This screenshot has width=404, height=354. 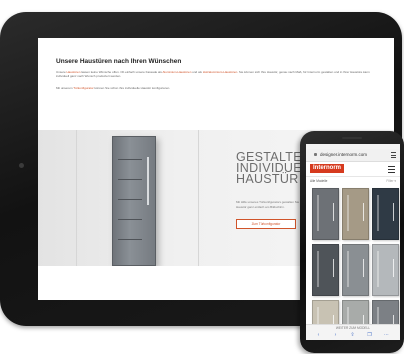 What do you see at coordinates (369, 335) in the screenshot?
I see `tabs-icon: ❐` at bounding box center [369, 335].